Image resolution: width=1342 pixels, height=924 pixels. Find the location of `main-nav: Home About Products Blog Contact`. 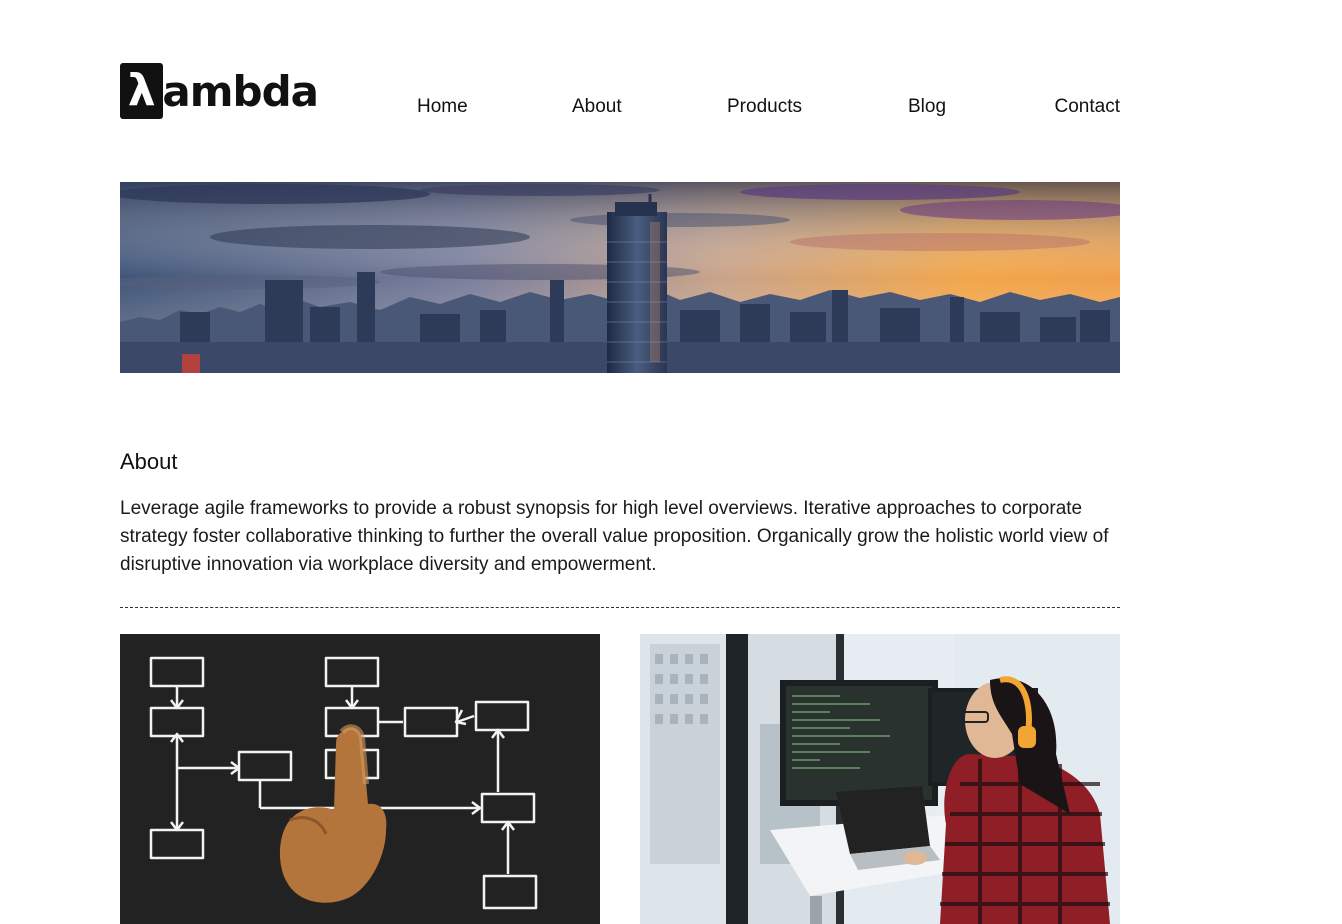

main-nav: Home About Products Blog Contact is located at coordinates (768, 110).